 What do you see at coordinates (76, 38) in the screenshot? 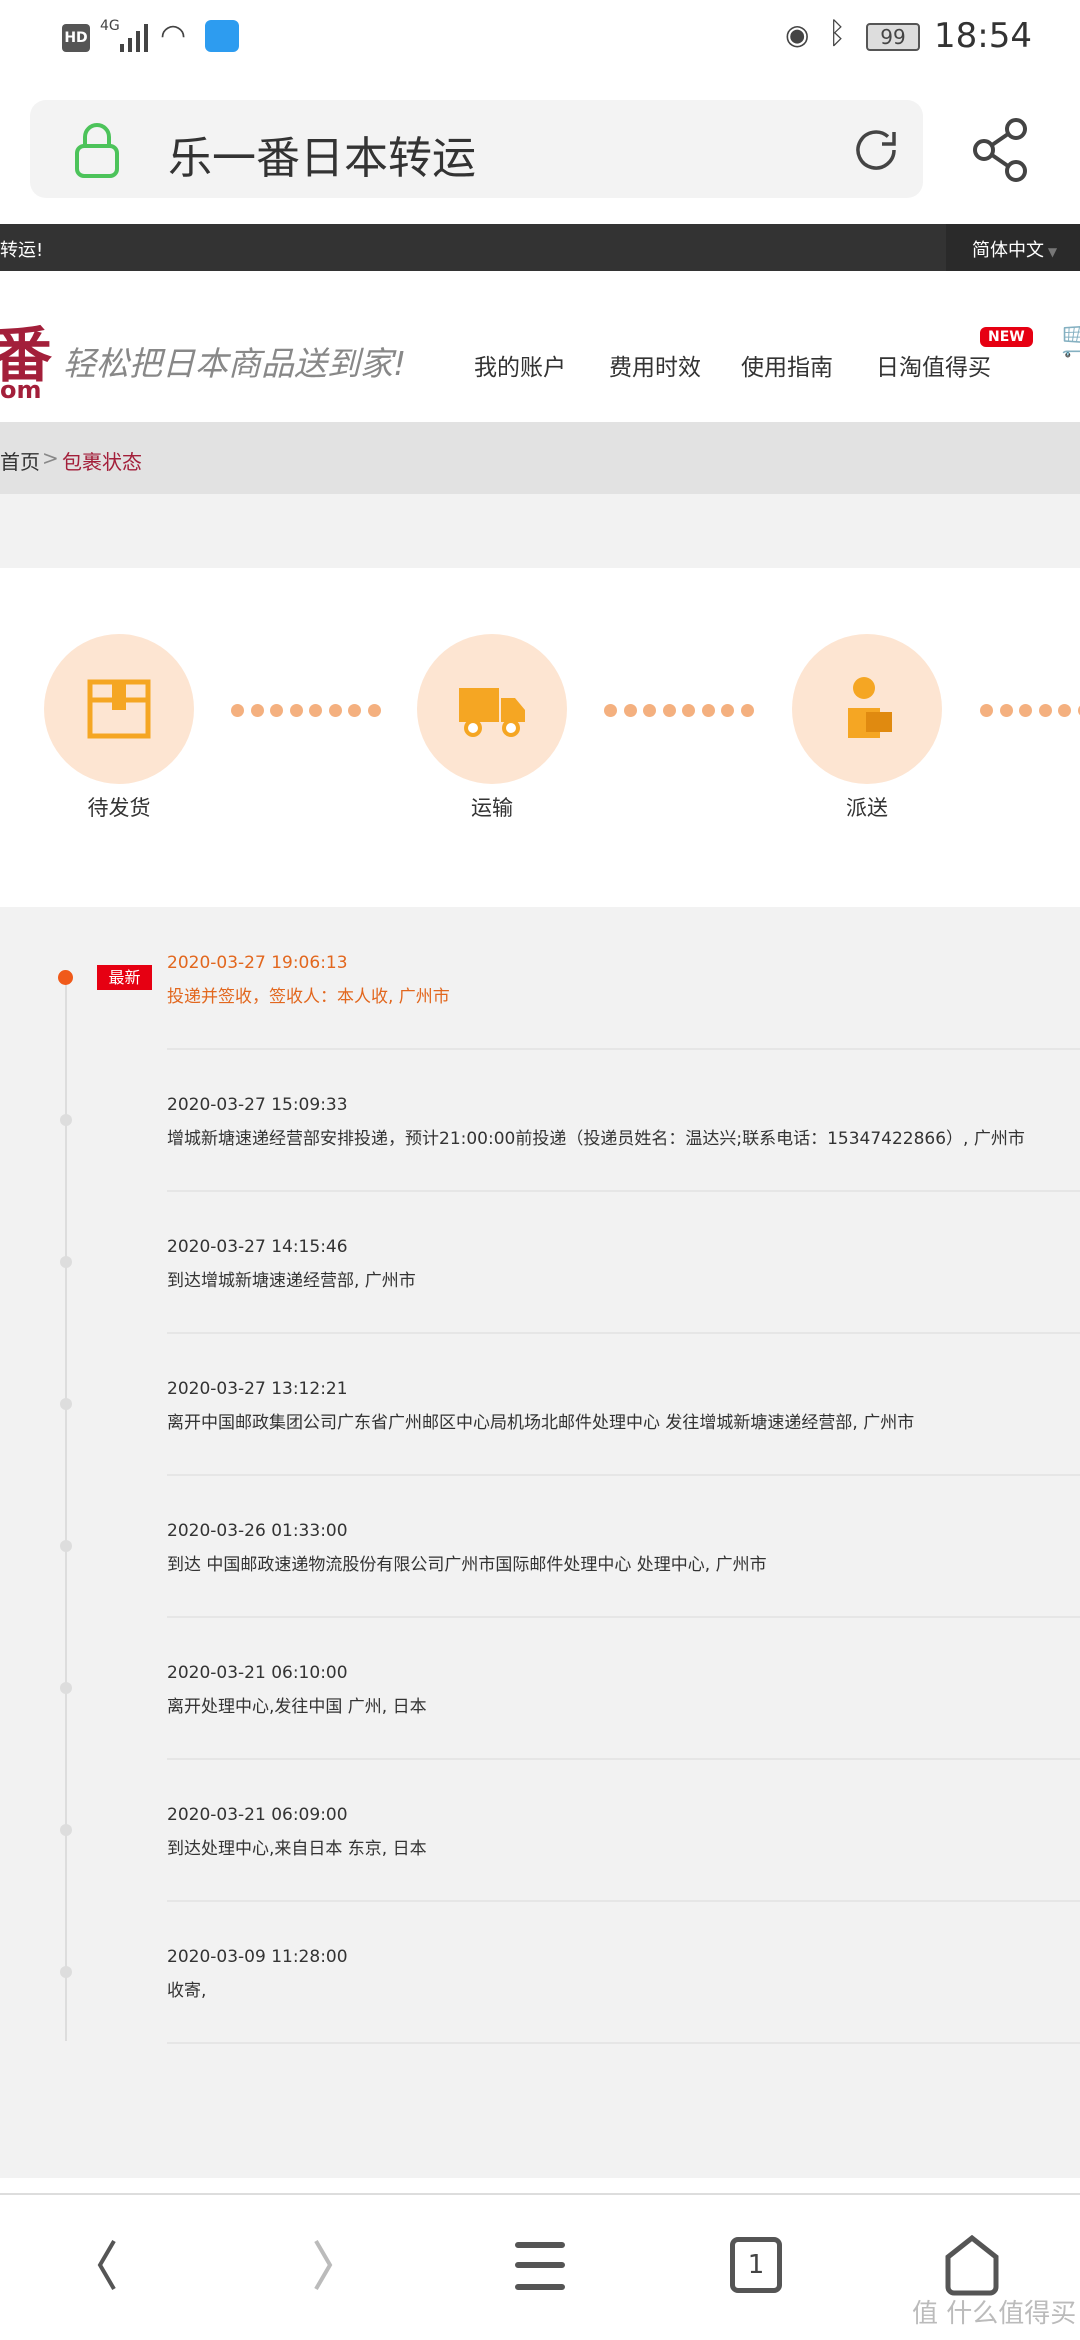
I see `hd-icon: HD` at bounding box center [76, 38].